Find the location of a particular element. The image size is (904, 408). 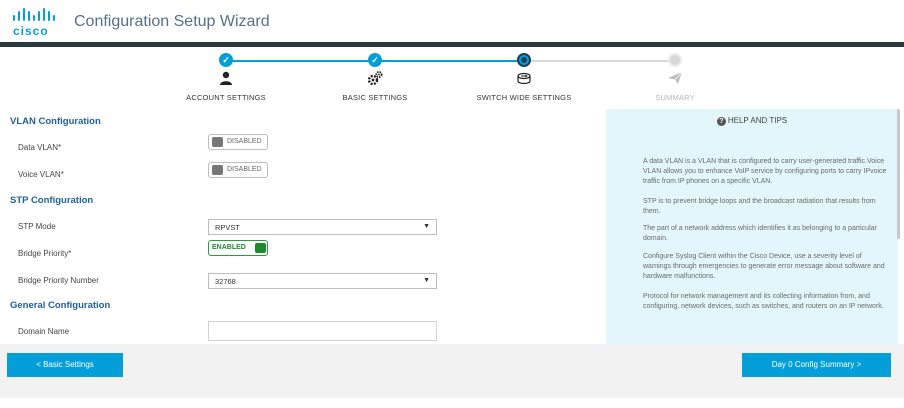

select-value: RPVST is located at coordinates (228, 227).